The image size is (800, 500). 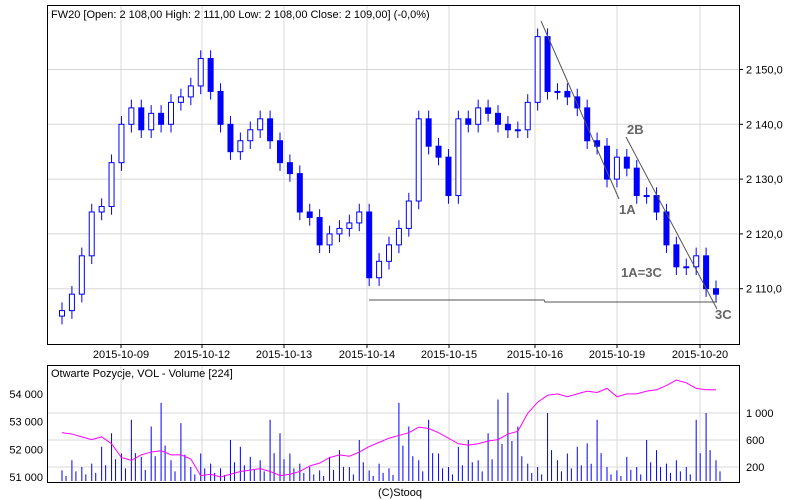 I want to click on right-tick-label: 1 000, so click(x=760, y=414).